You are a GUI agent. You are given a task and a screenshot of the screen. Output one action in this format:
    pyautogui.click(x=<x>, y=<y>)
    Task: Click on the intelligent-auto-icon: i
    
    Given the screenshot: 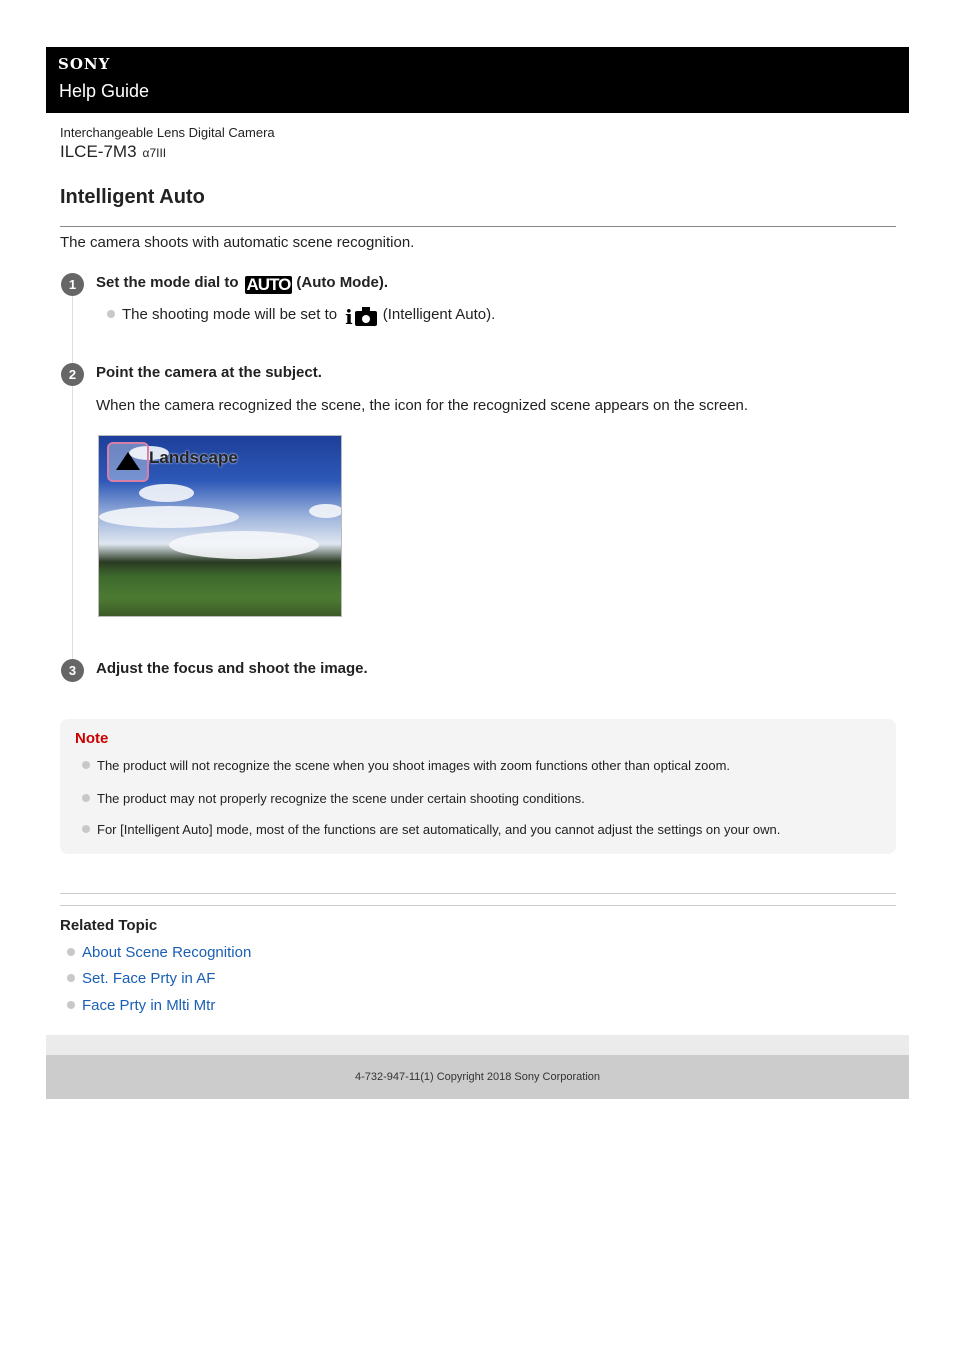 What is the action you would take?
    pyautogui.click(x=361, y=317)
    